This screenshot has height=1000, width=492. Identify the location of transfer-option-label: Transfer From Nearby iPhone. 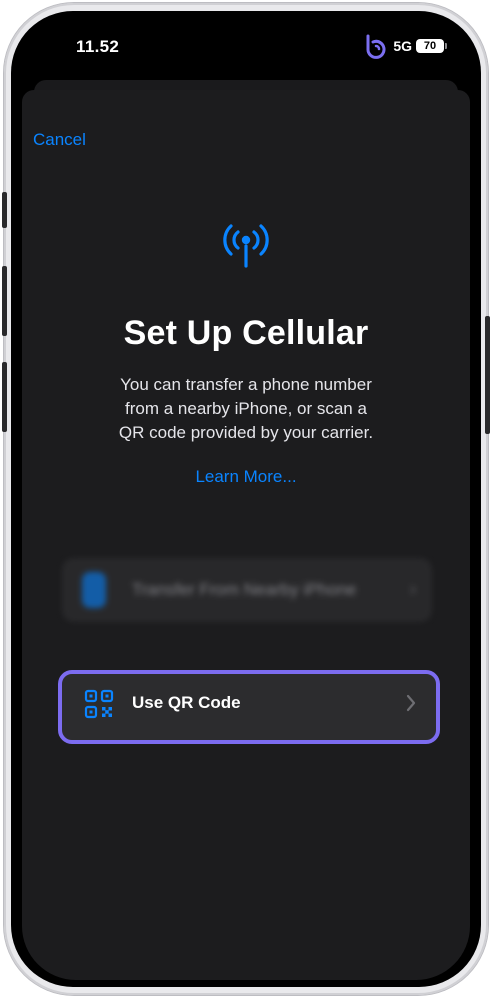
(244, 589).